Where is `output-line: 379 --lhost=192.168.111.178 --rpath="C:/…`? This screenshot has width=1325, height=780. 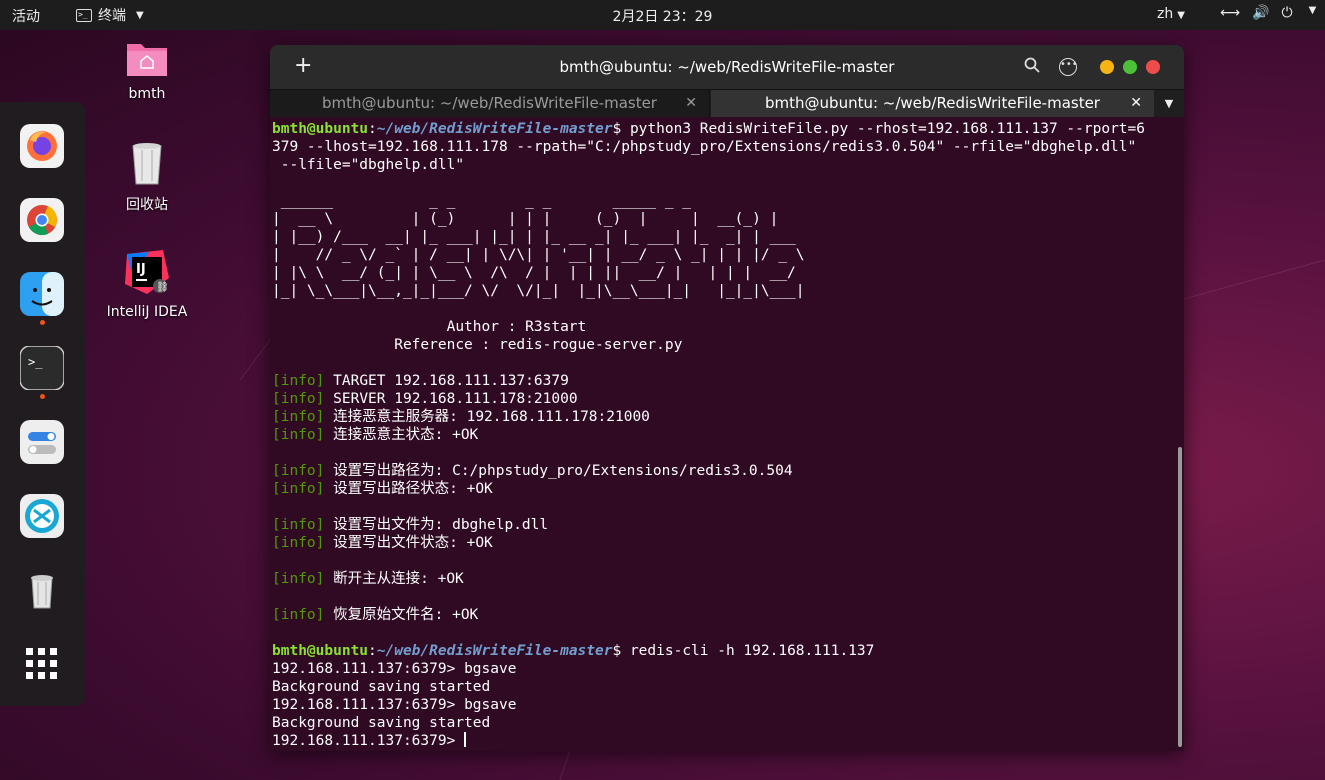 output-line: 379 --lhost=192.168.111.178 --rpath="C:/… is located at coordinates (704, 147).